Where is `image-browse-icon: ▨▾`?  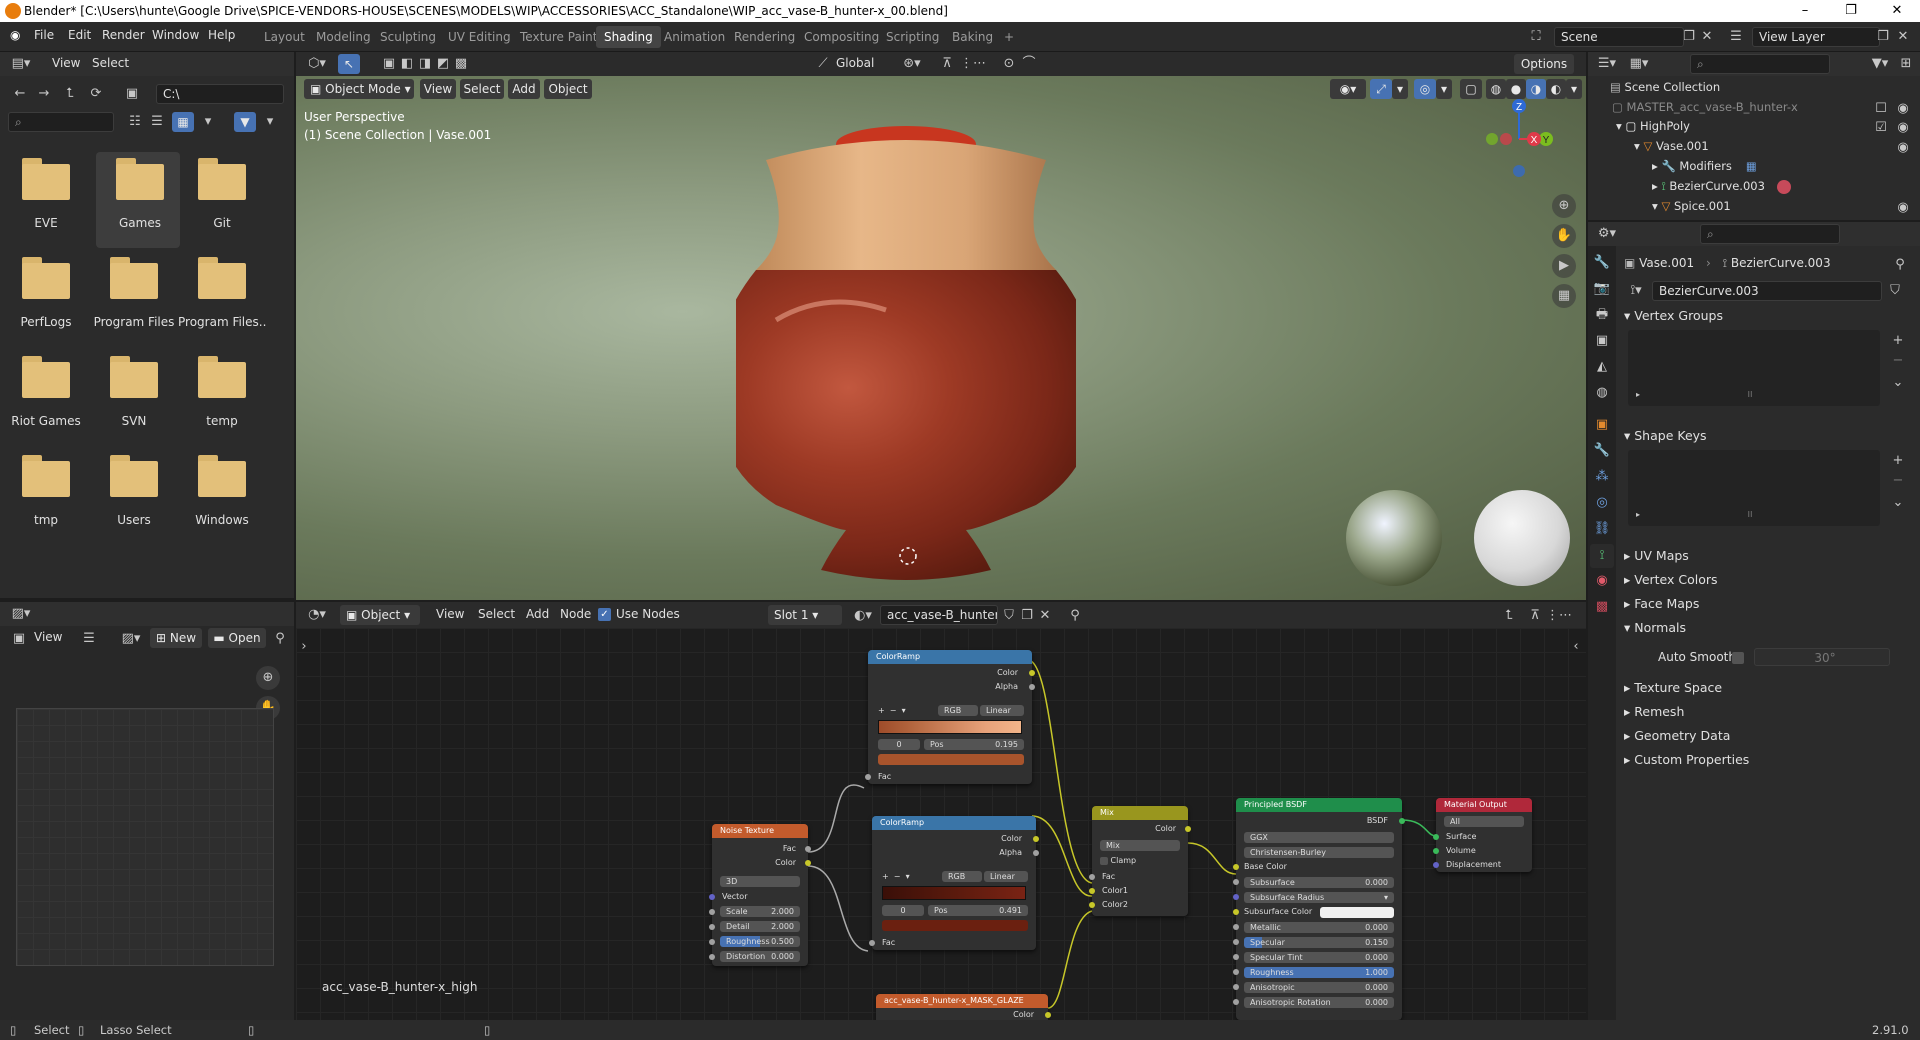 image-browse-icon: ▨▾ is located at coordinates (131, 639).